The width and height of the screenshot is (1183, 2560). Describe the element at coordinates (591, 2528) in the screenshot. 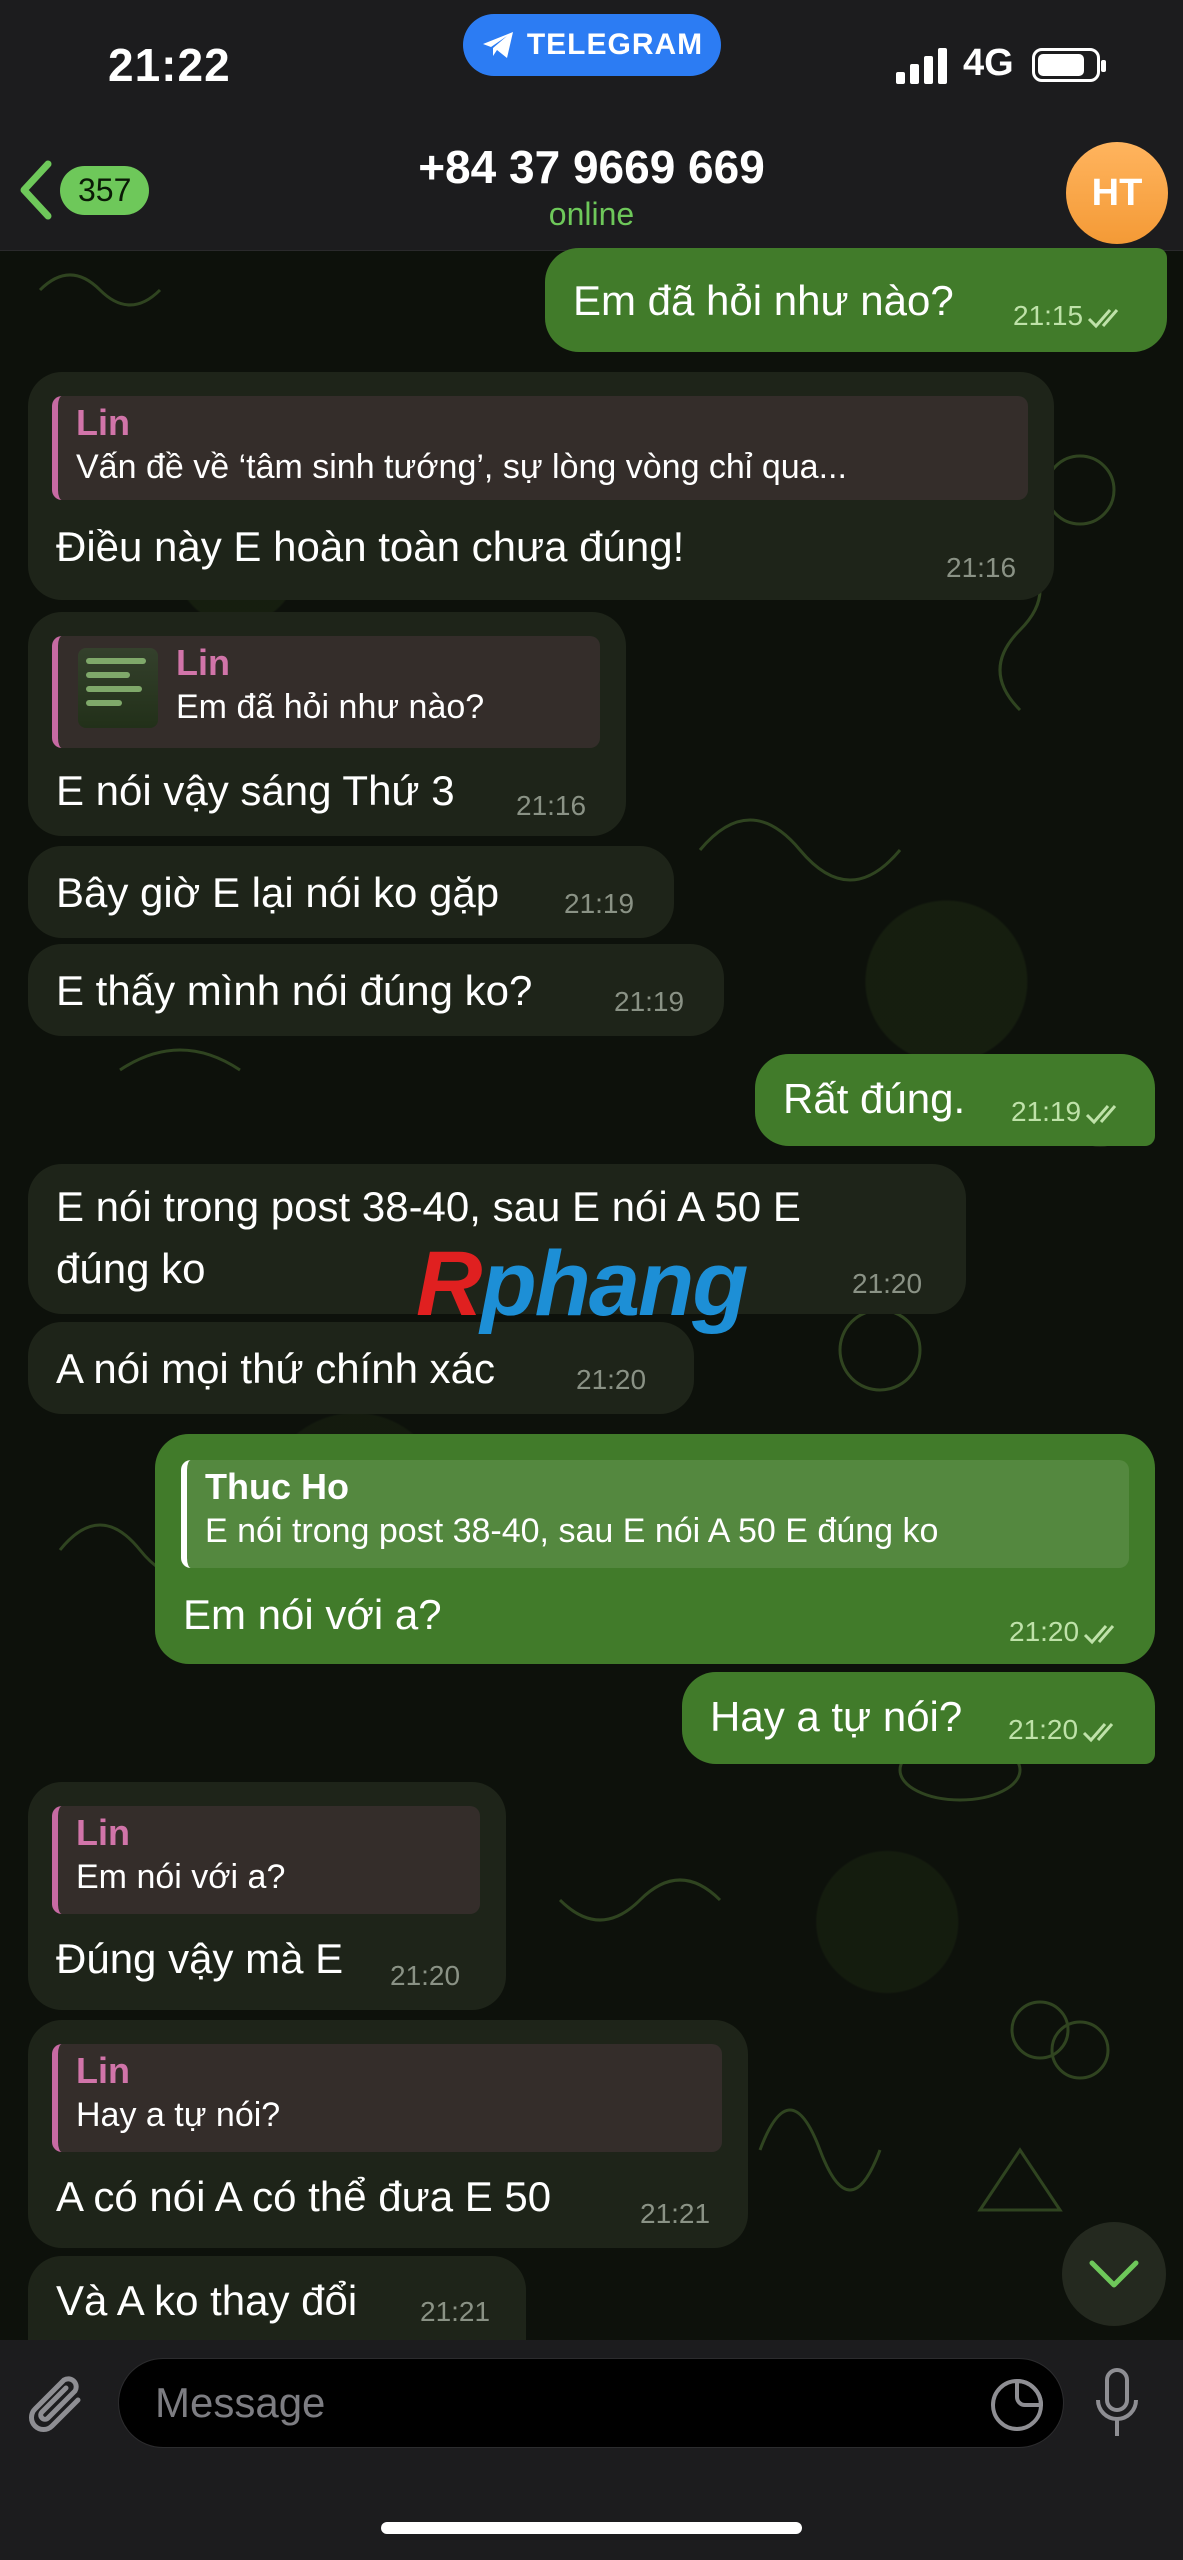

I see `home-indicator` at that location.